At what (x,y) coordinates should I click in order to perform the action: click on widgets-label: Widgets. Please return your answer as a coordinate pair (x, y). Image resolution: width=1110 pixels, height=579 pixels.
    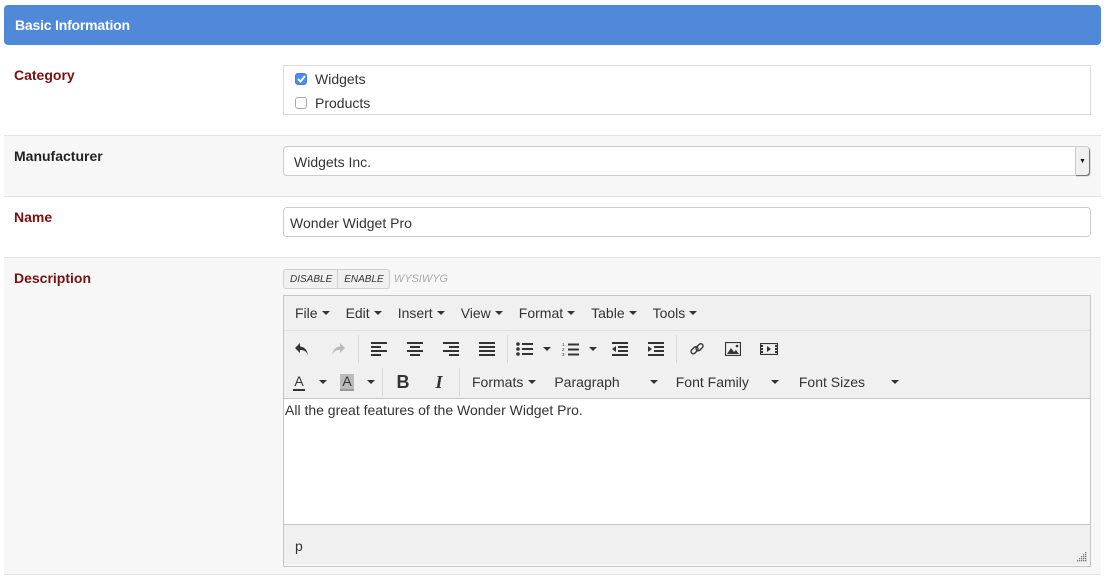
    Looking at the image, I should click on (340, 79).